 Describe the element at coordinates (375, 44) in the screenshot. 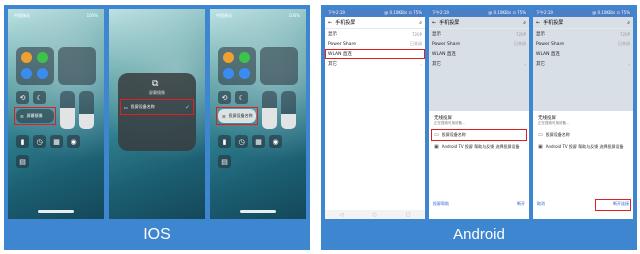

I see `settings-row-power-share: Power Share 已关闭` at that location.